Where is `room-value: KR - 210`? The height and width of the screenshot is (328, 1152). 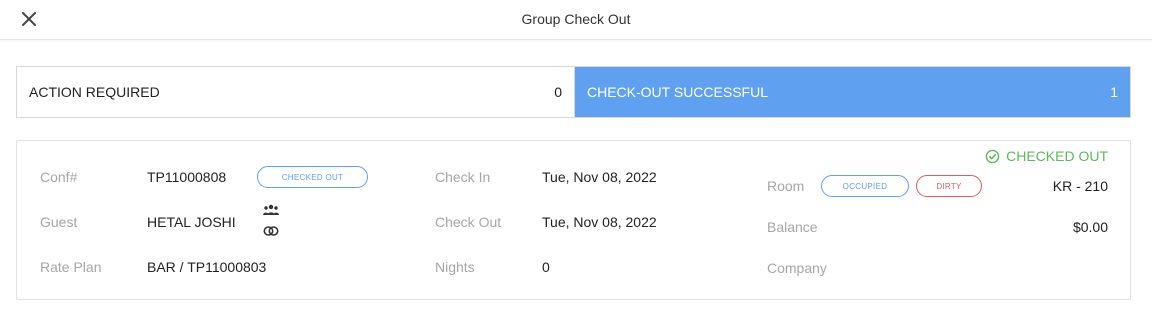 room-value: KR - 210 is located at coordinates (1080, 186).